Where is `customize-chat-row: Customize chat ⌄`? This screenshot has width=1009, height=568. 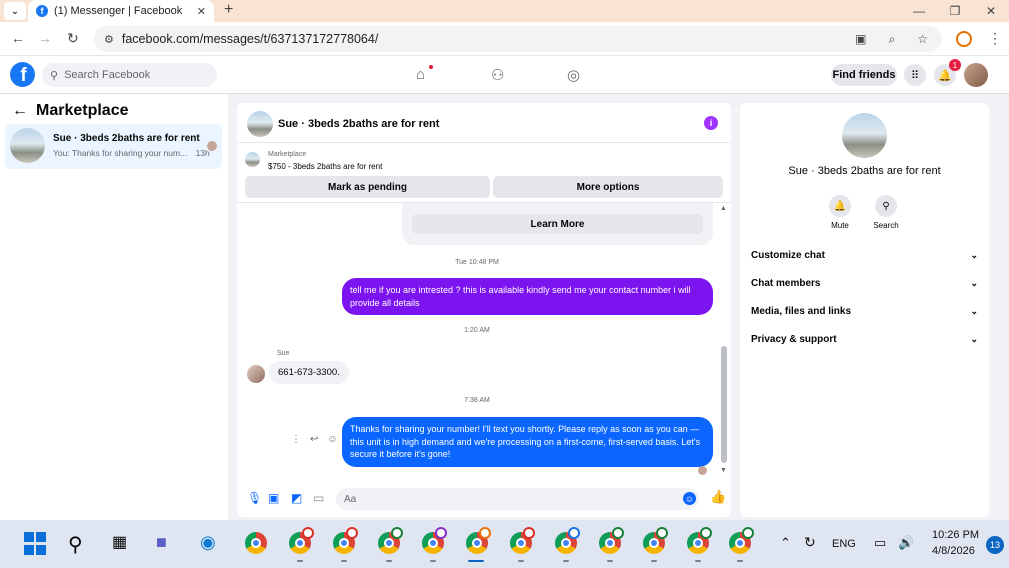
customize-chat-row: Customize chat ⌄ is located at coordinates (864, 255).